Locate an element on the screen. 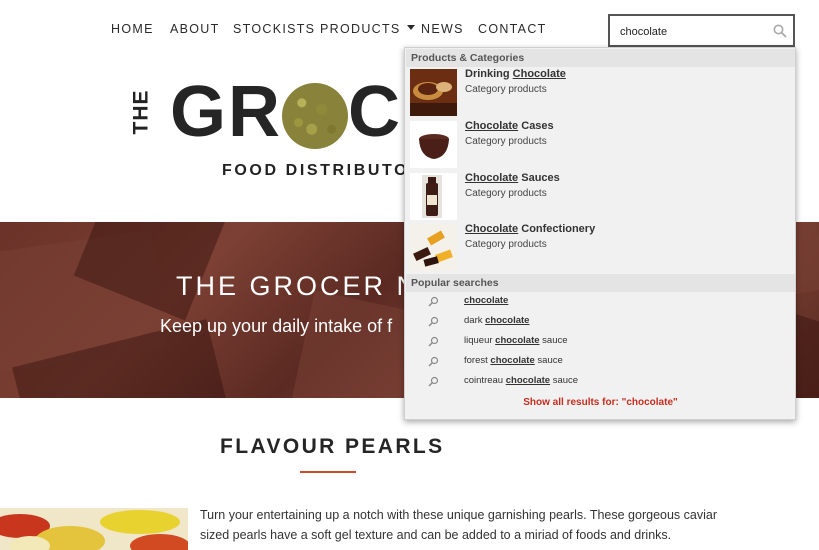  popular-search-item: cointreau chocolate sauce is located at coordinates (600, 382).